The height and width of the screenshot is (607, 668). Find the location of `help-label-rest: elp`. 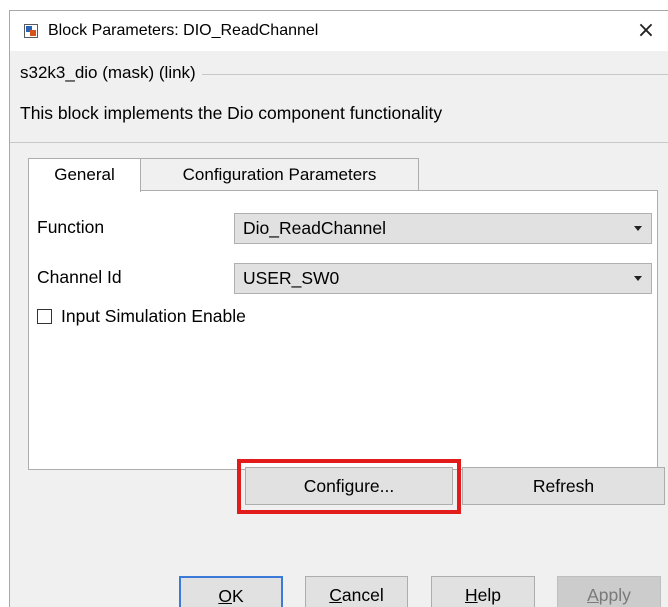

help-label-rest: elp is located at coordinates (489, 595).